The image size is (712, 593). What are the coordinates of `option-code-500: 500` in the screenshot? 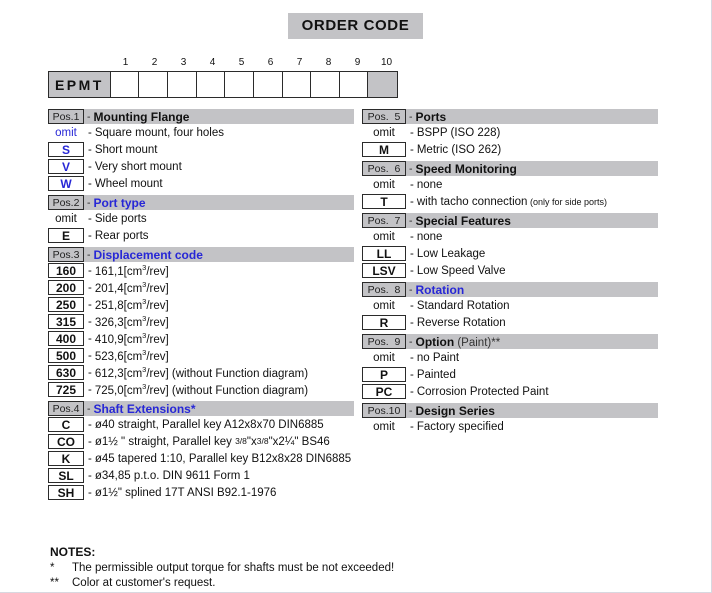 It's located at (66, 355).